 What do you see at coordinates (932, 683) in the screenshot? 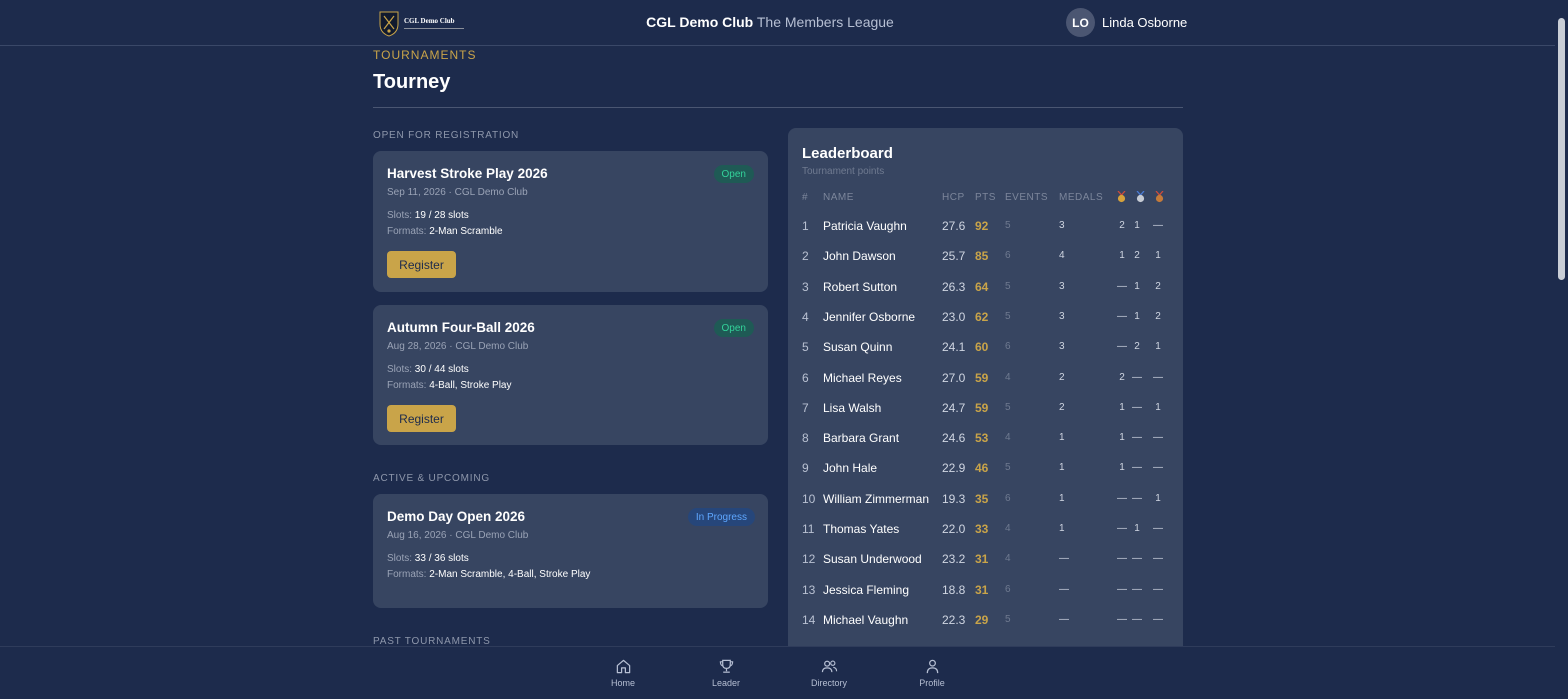
I see `nav-profile-label: Profile` at bounding box center [932, 683].